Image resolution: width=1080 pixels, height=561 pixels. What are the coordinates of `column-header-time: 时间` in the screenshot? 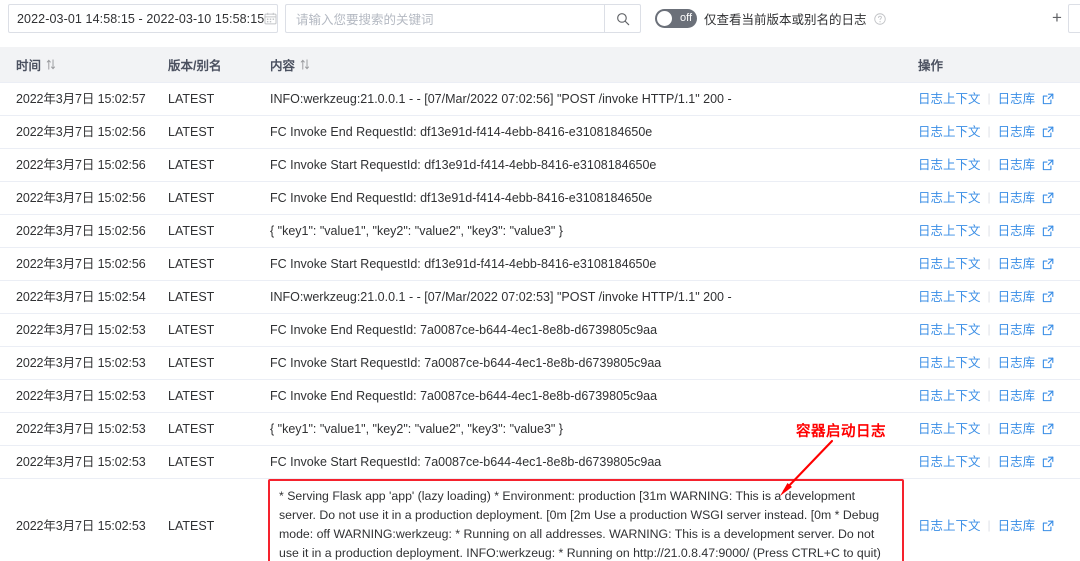 It's located at (84, 64).